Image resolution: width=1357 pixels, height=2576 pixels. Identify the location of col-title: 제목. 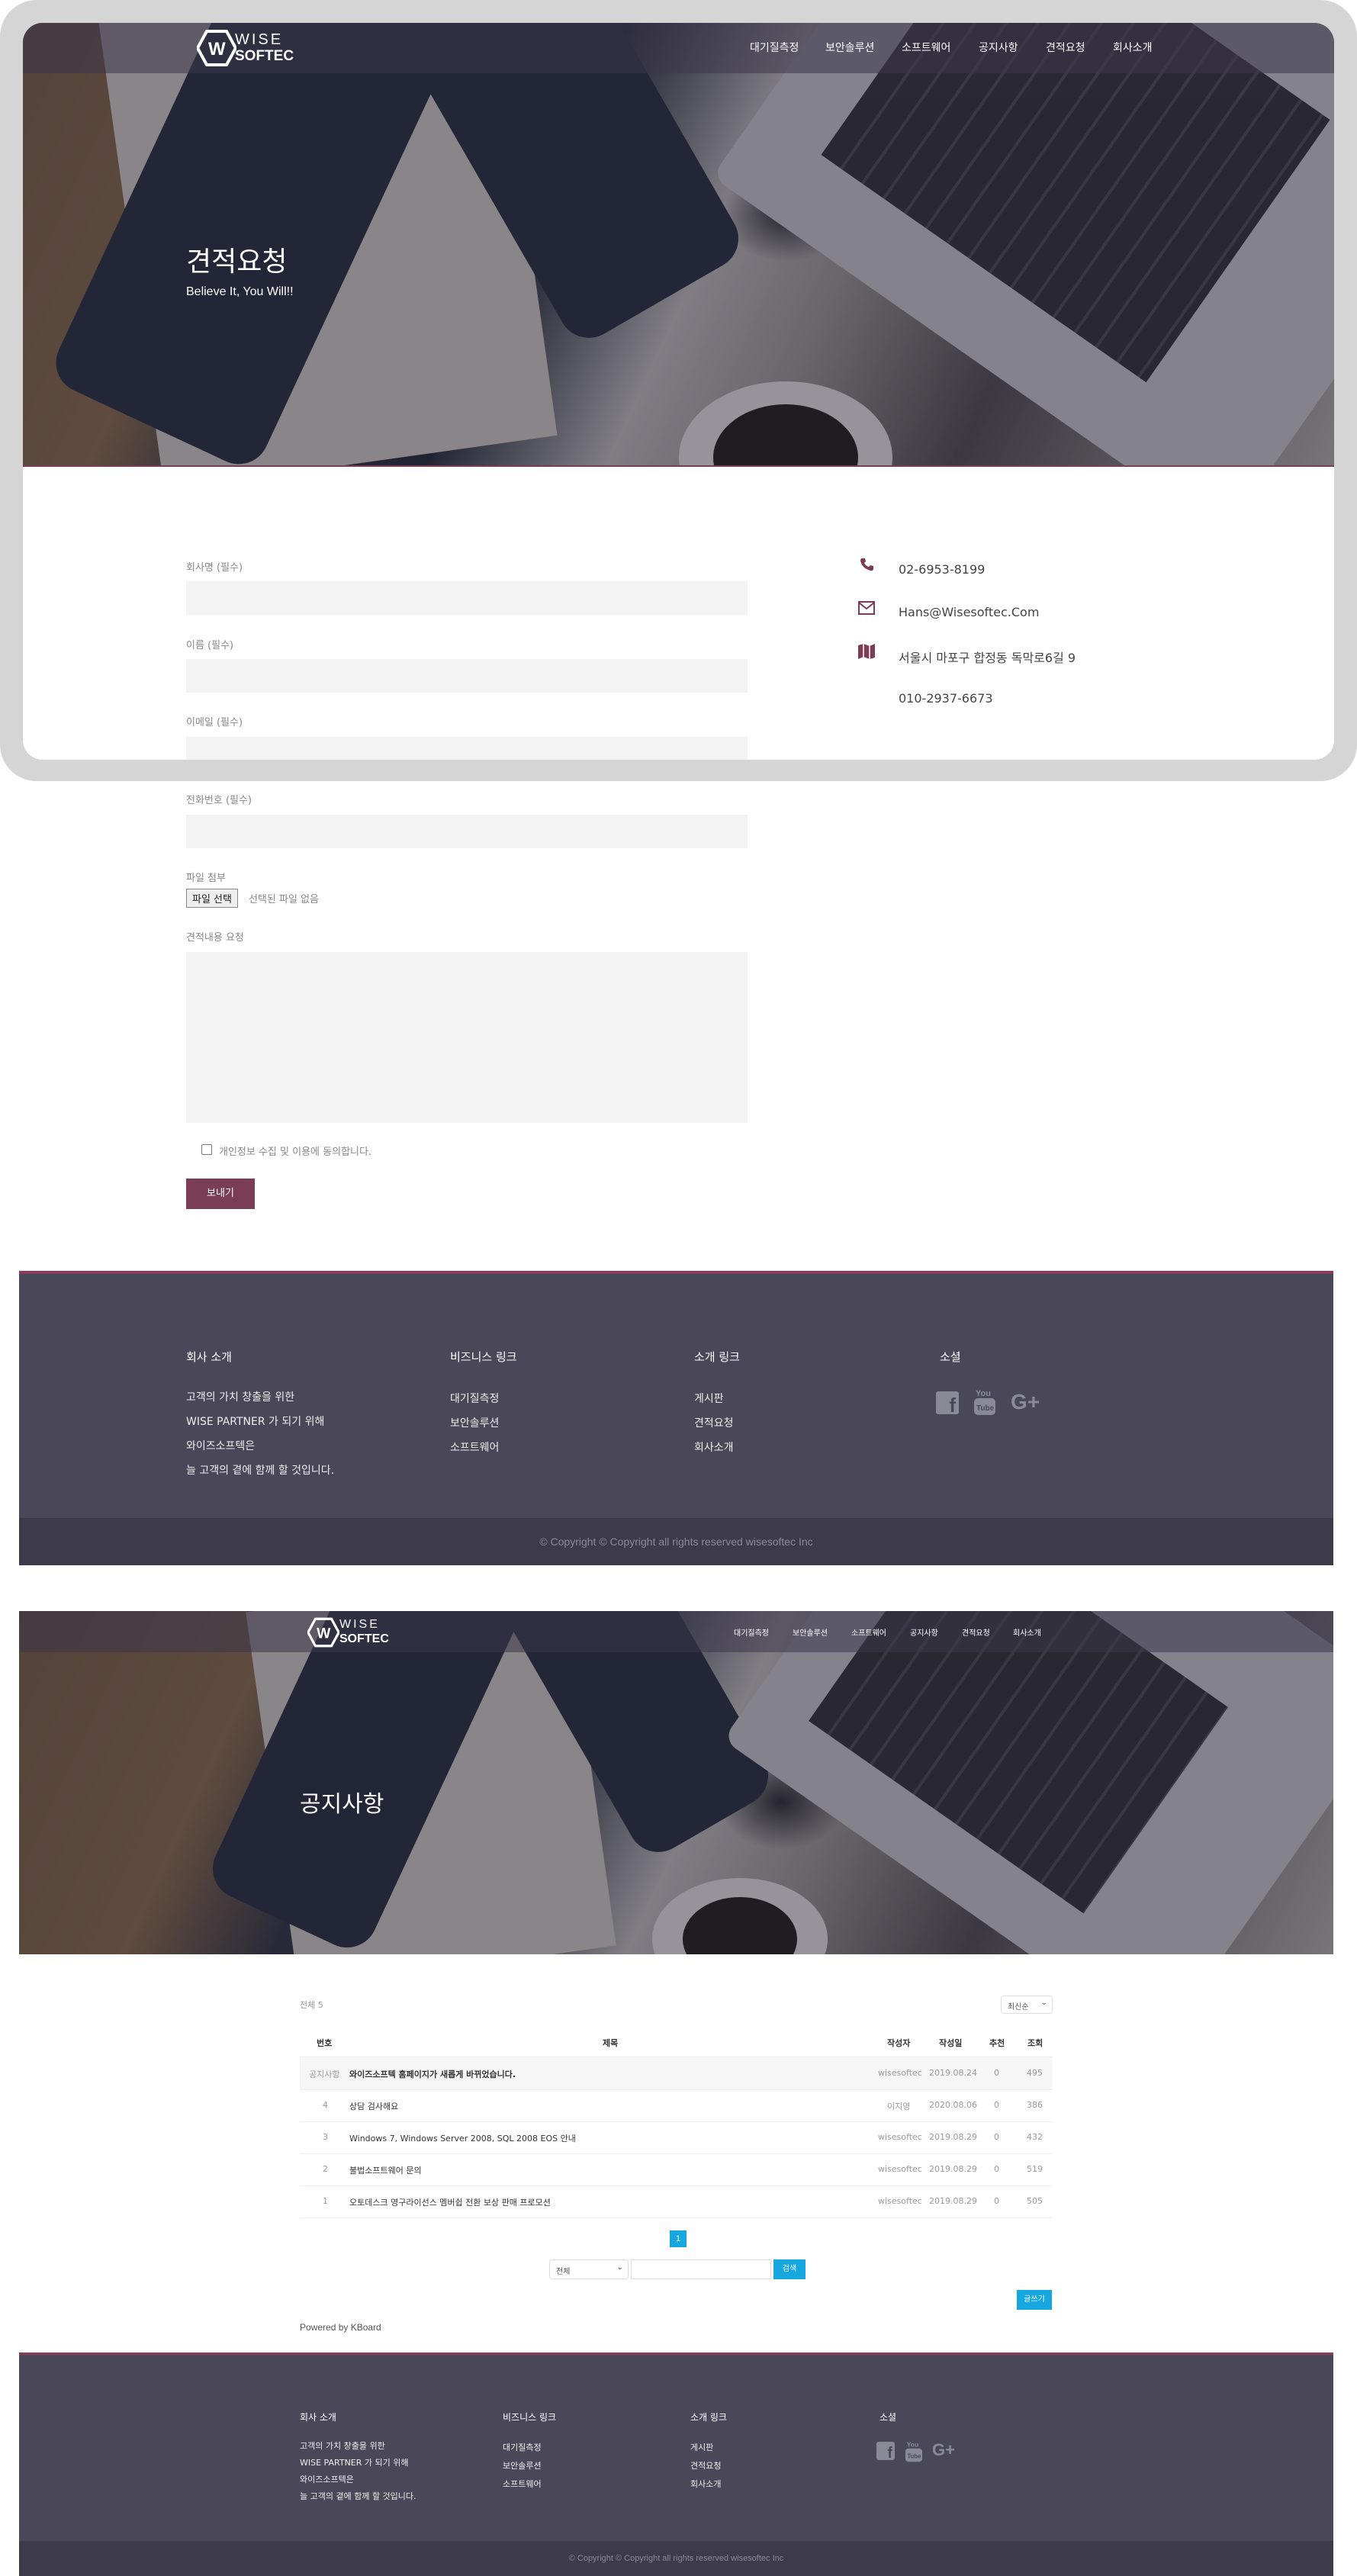
(611, 2043).